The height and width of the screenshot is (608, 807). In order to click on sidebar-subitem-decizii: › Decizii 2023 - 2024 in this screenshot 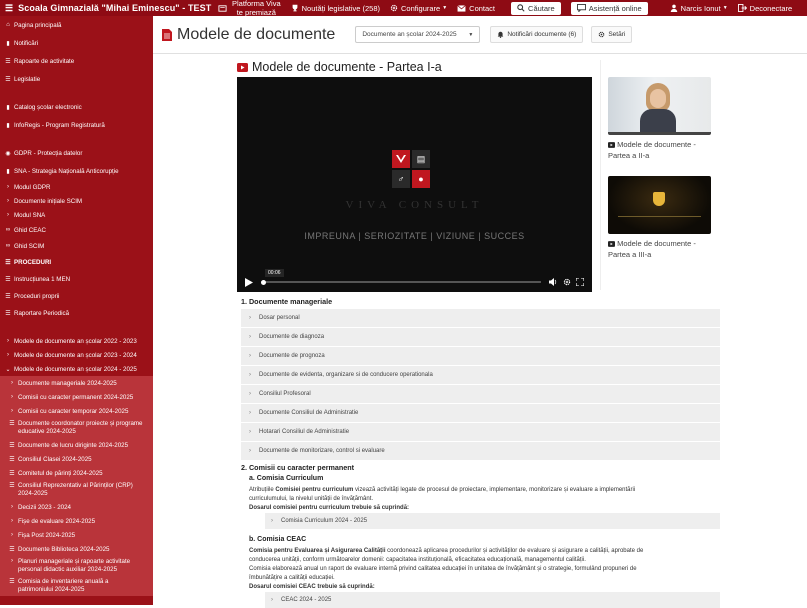, I will do `click(76, 507)`.